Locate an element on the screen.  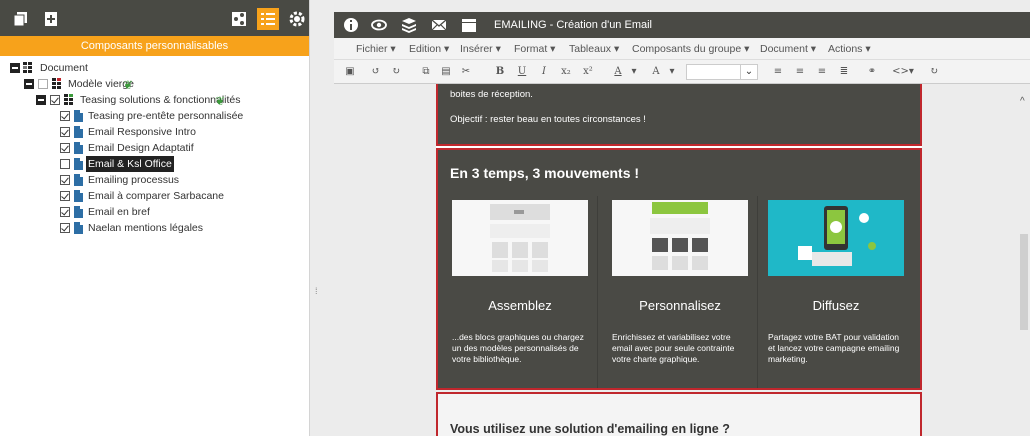
redo-icon: ↻ is located at coordinates (396, 72).